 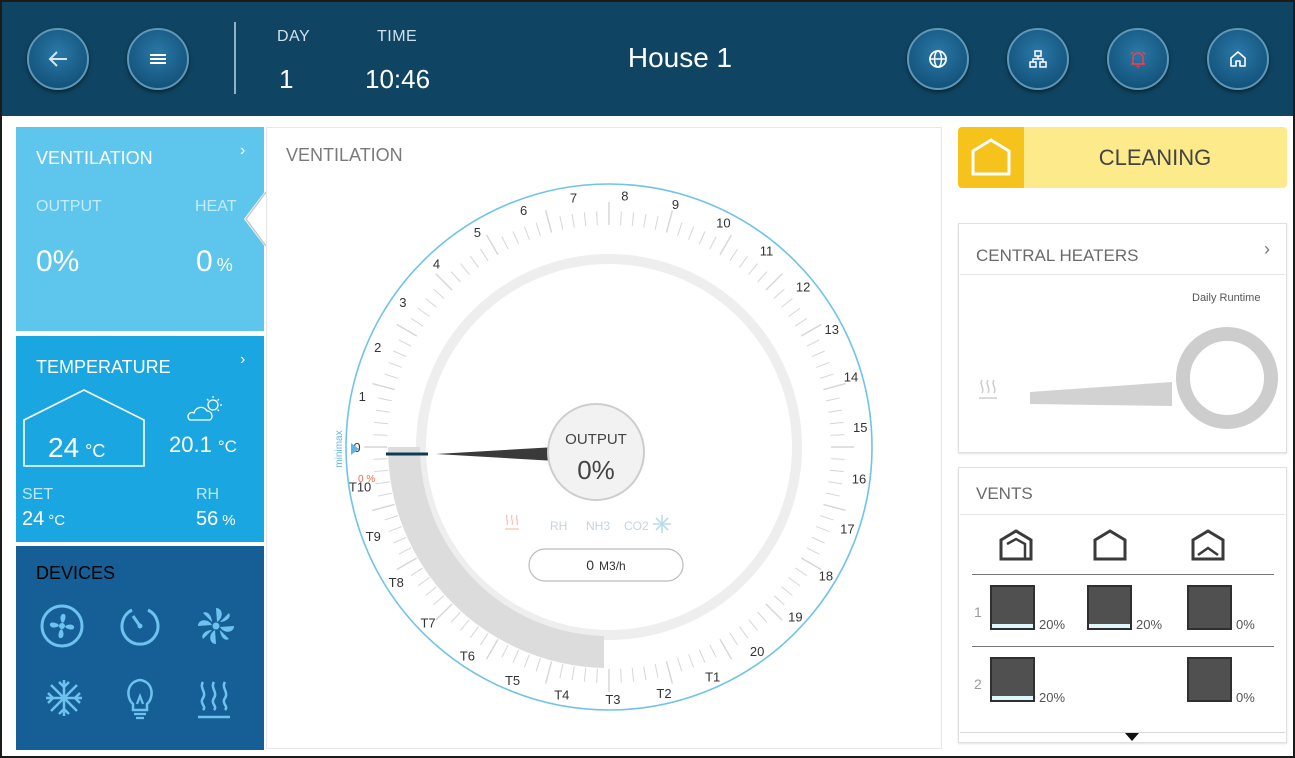 I want to click on globe-button, so click(x=938, y=59).